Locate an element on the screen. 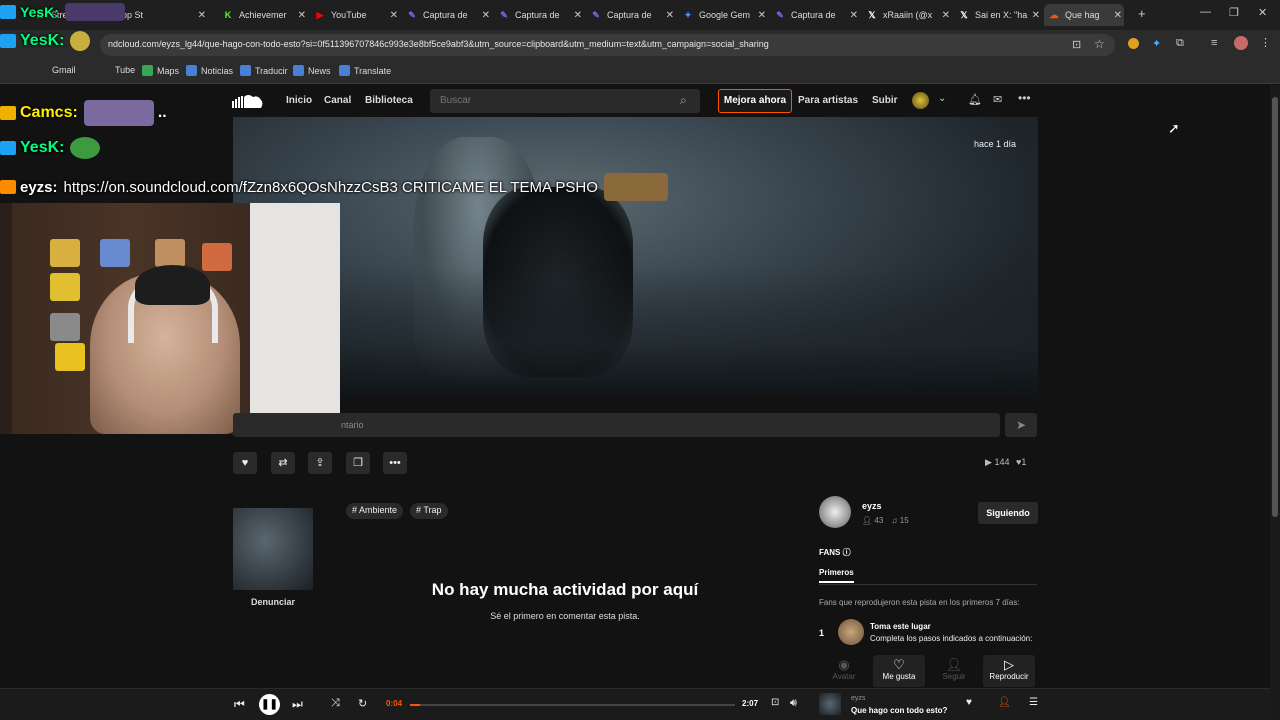 This screenshot has height=720, width=1280. player-artist: eyzs is located at coordinates (858, 698).